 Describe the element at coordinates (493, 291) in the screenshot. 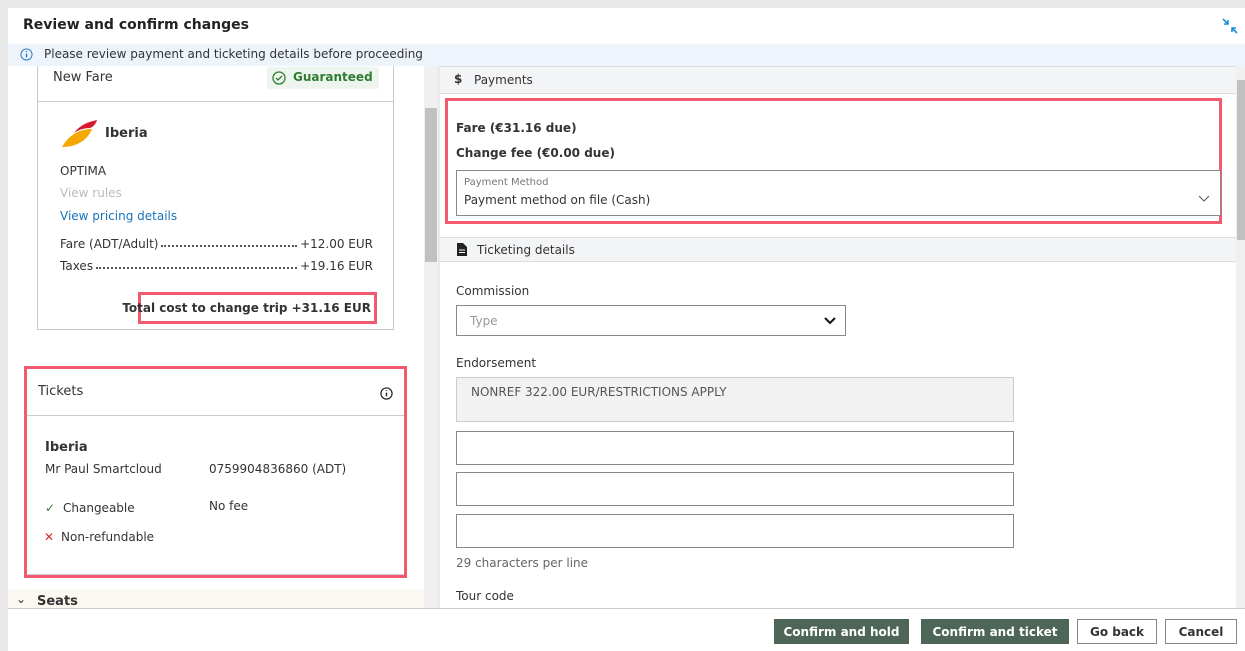

I see `commission-label: Commission` at that location.